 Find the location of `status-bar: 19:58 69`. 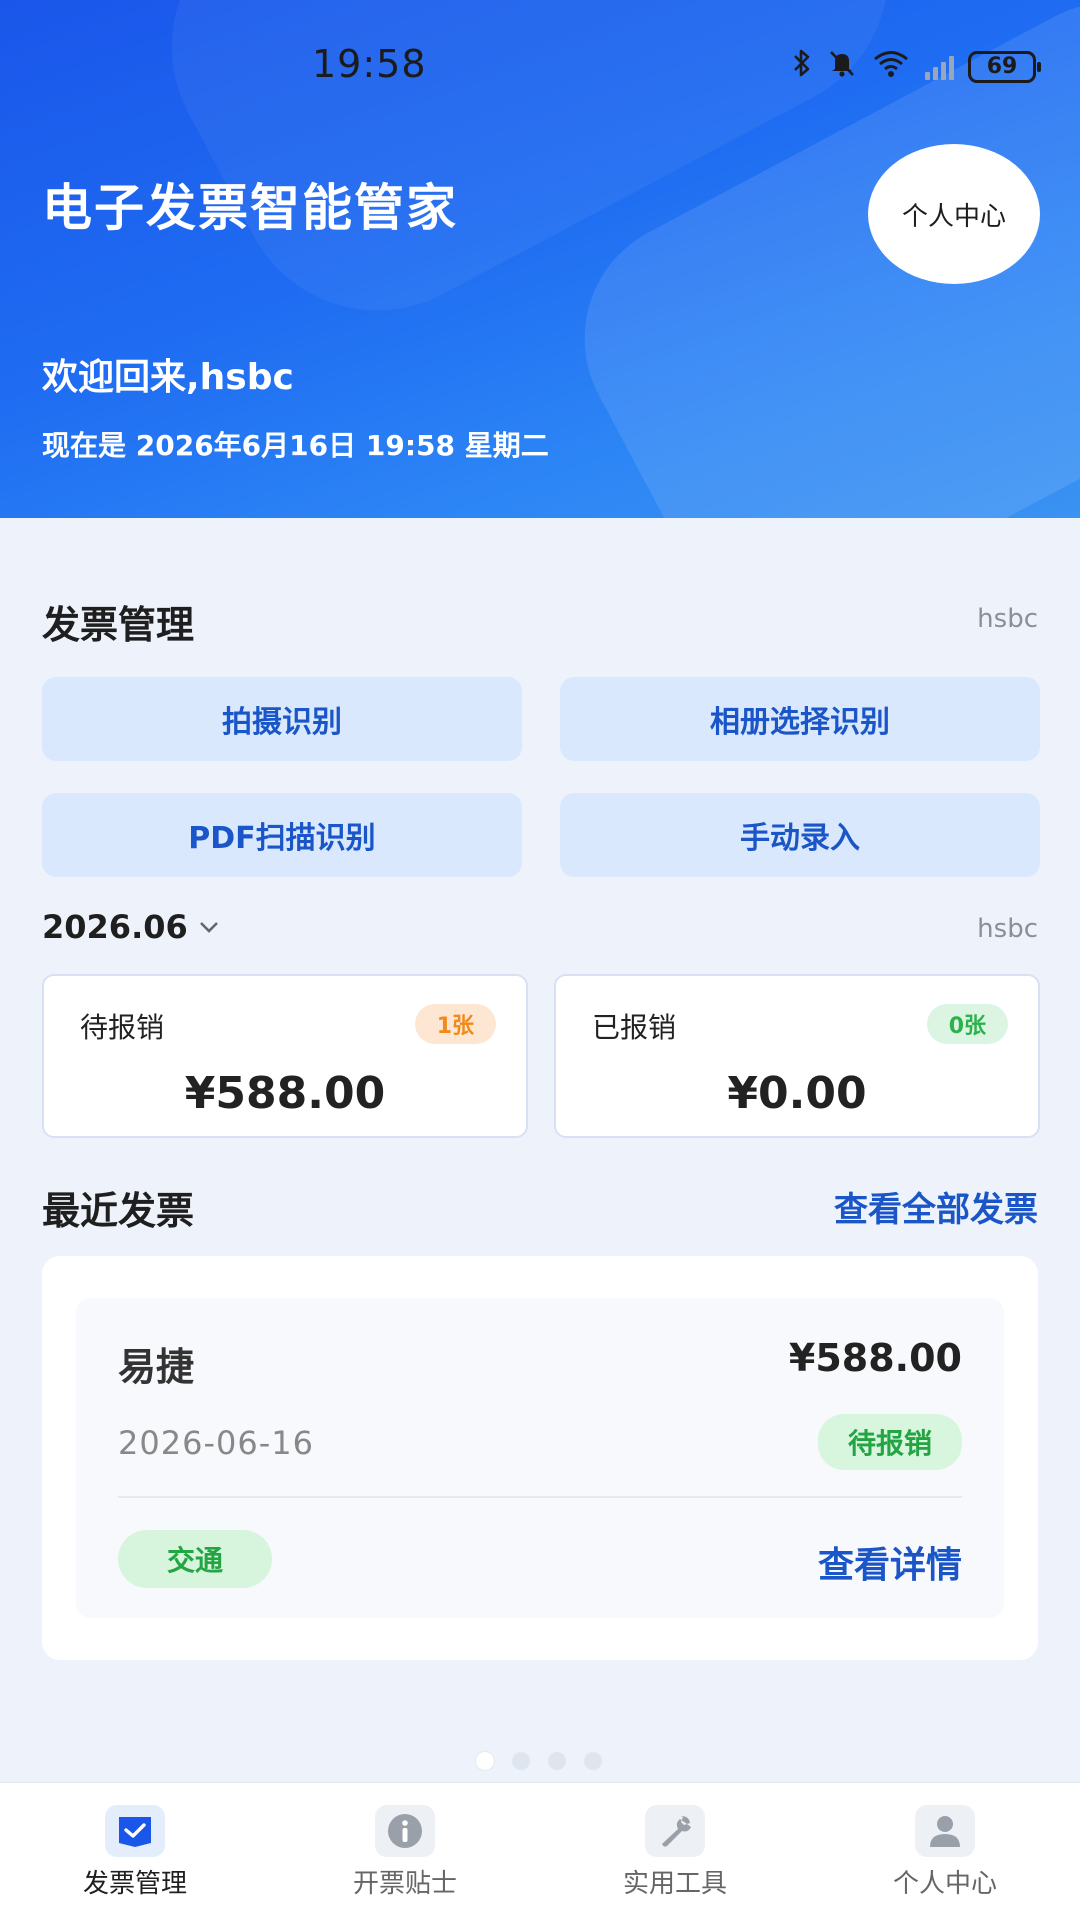

status-bar: 19:58 69 is located at coordinates (540, 66).